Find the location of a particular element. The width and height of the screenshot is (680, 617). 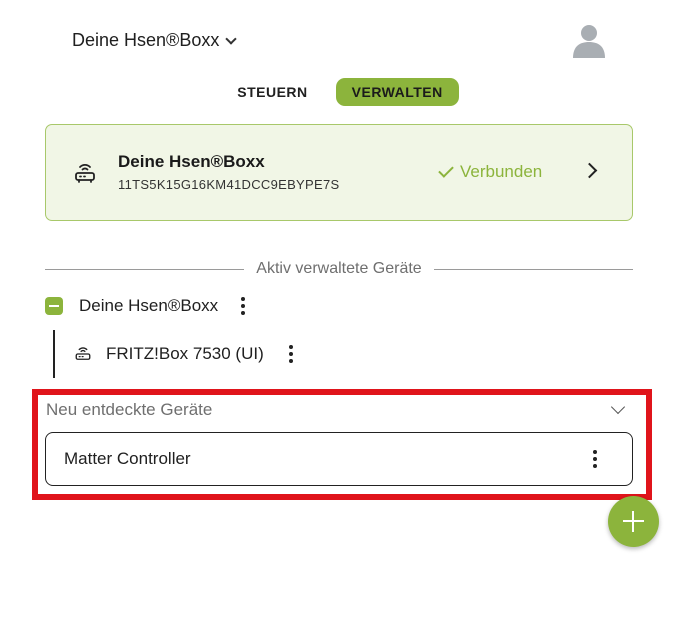

check-icon is located at coordinates (446, 170).